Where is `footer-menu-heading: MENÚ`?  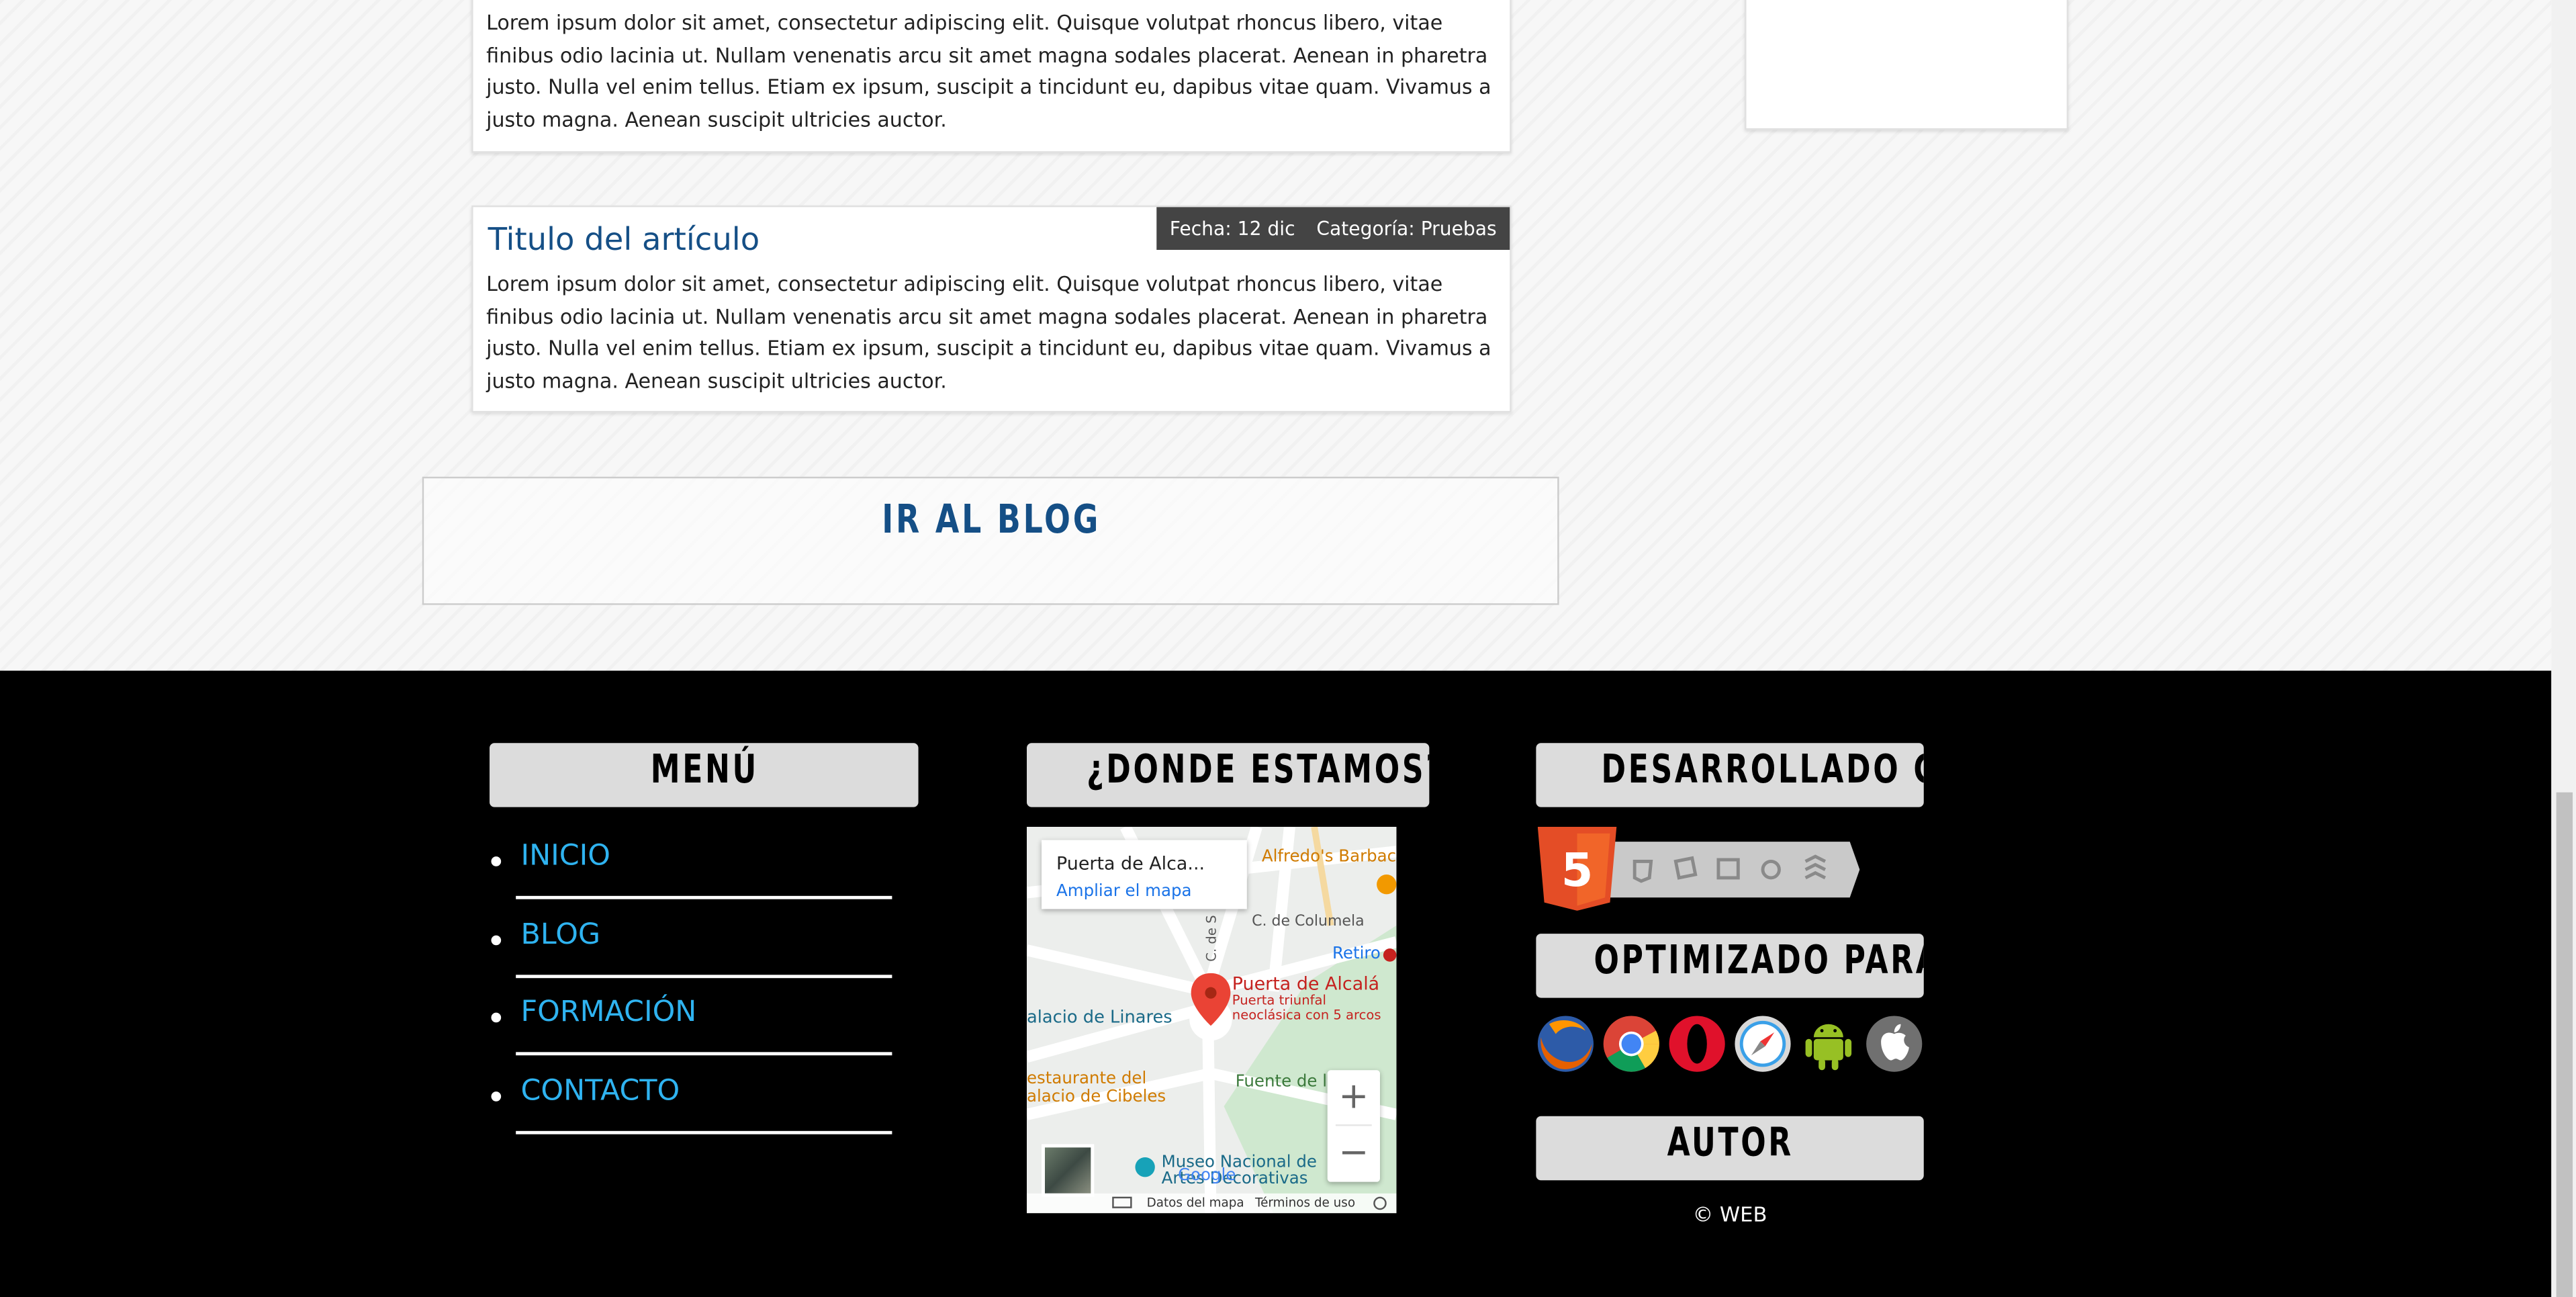
footer-menu-heading: MENÚ is located at coordinates (704, 775).